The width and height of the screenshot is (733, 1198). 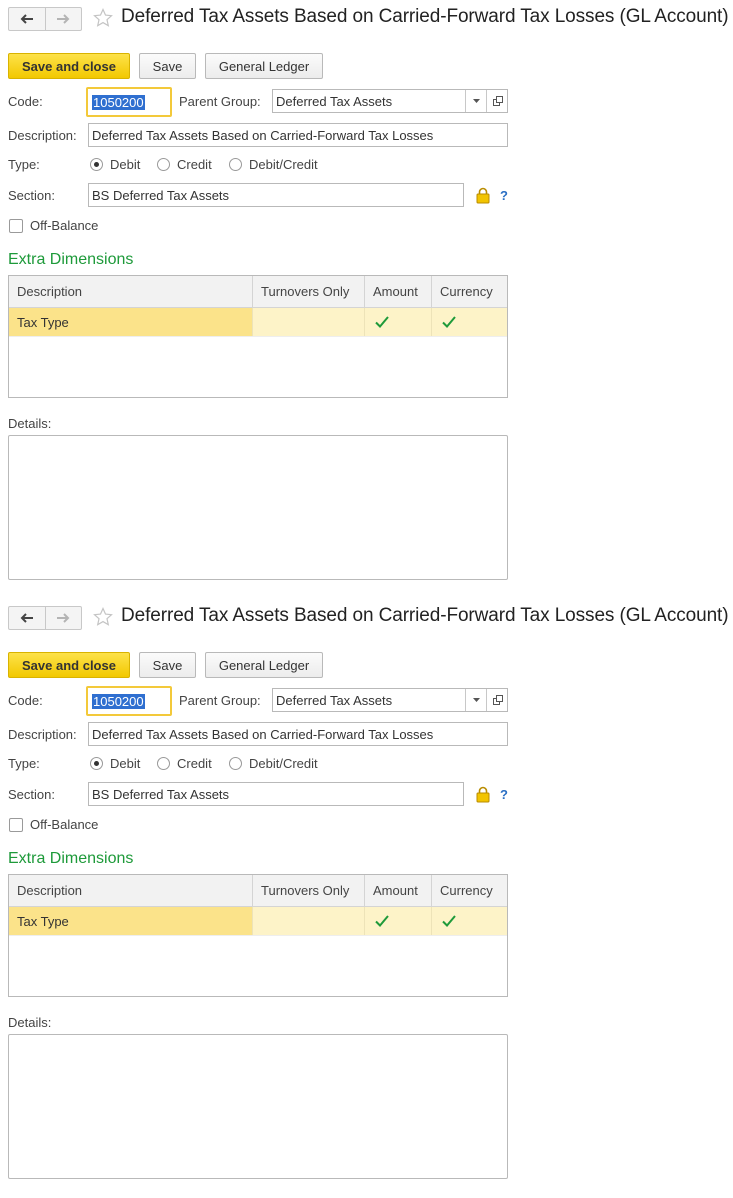 I want to click on section-label: Section:, so click(x=31, y=195).